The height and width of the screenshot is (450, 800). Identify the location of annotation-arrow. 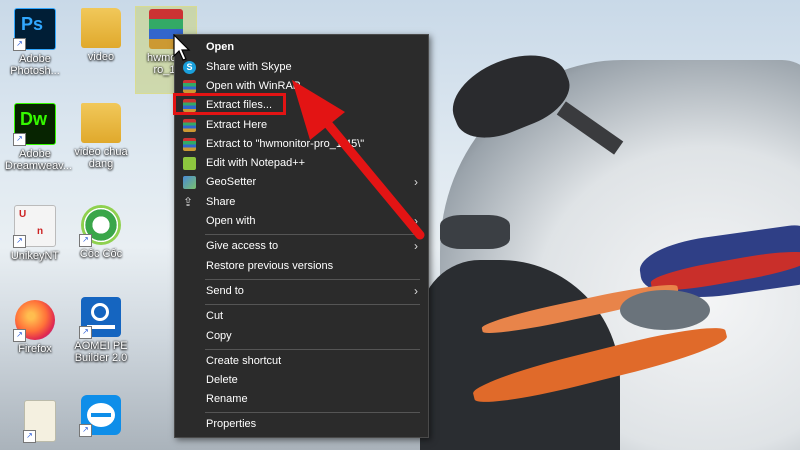
(358, 160).